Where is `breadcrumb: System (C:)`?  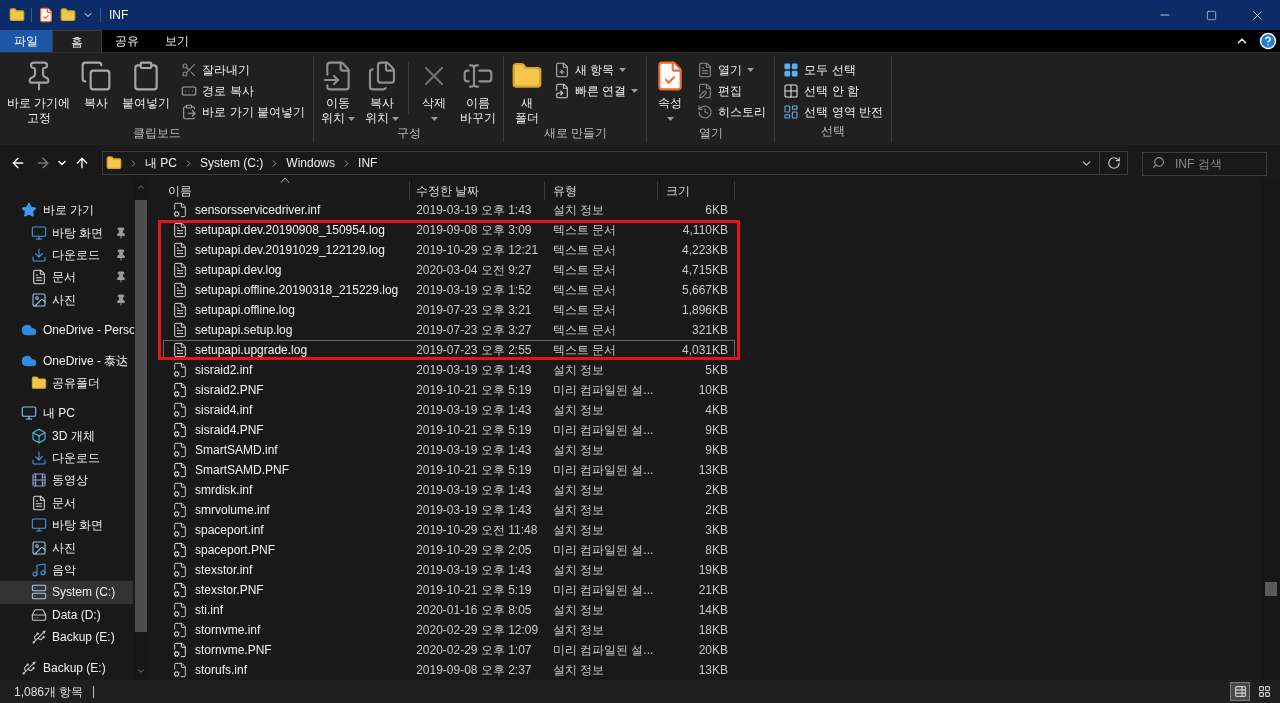
breadcrumb: System (C:) is located at coordinates (232, 163).